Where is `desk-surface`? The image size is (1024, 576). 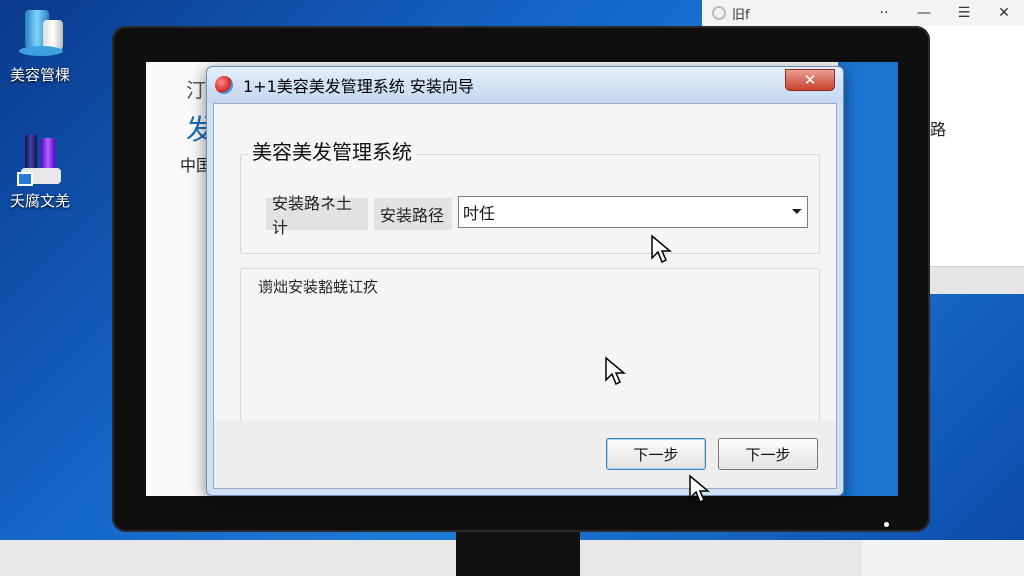
desk-surface is located at coordinates (431, 558).